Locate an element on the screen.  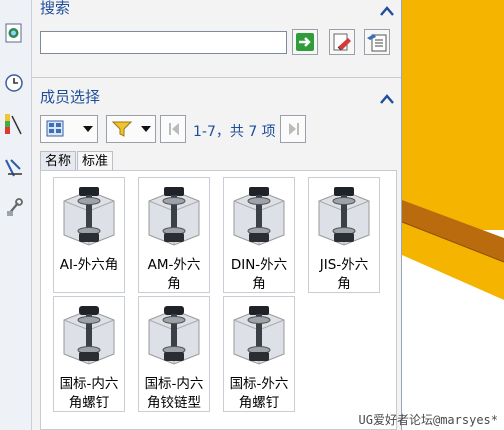
last-page-icon is located at coordinates (294, 129).